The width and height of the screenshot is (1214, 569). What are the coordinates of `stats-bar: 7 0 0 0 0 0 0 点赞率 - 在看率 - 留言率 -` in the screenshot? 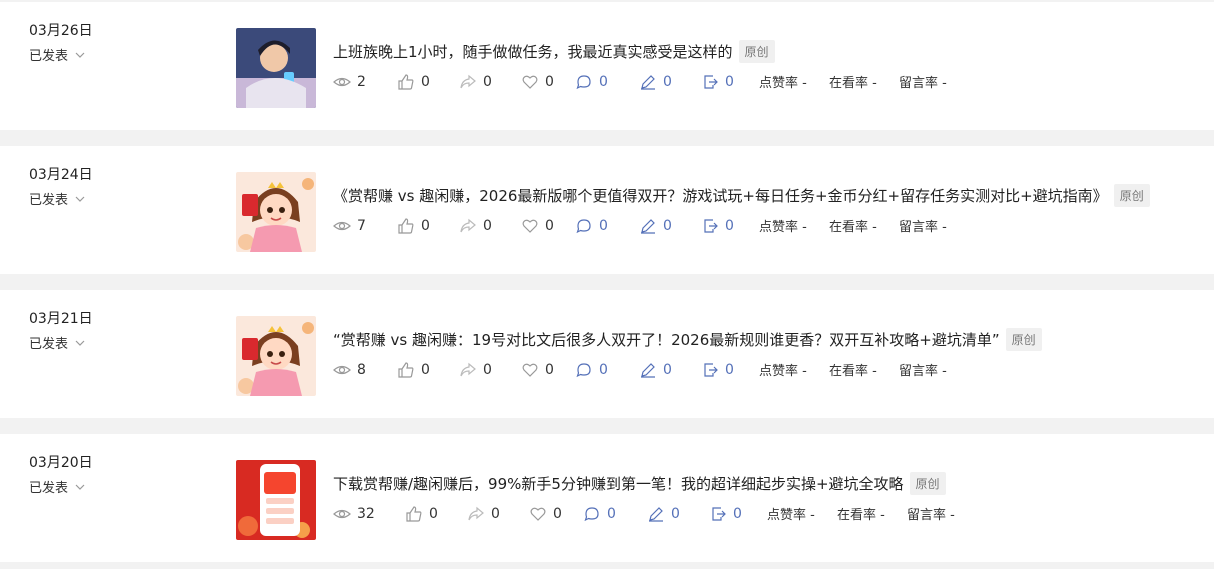 It's located at (640, 225).